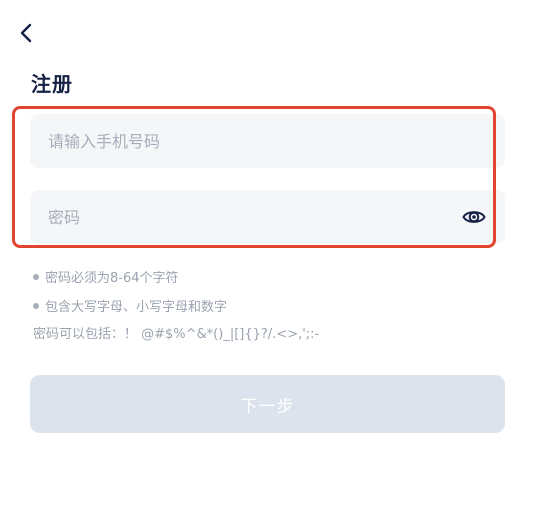 This screenshot has width=535, height=521. I want to click on password-field, so click(267, 217).